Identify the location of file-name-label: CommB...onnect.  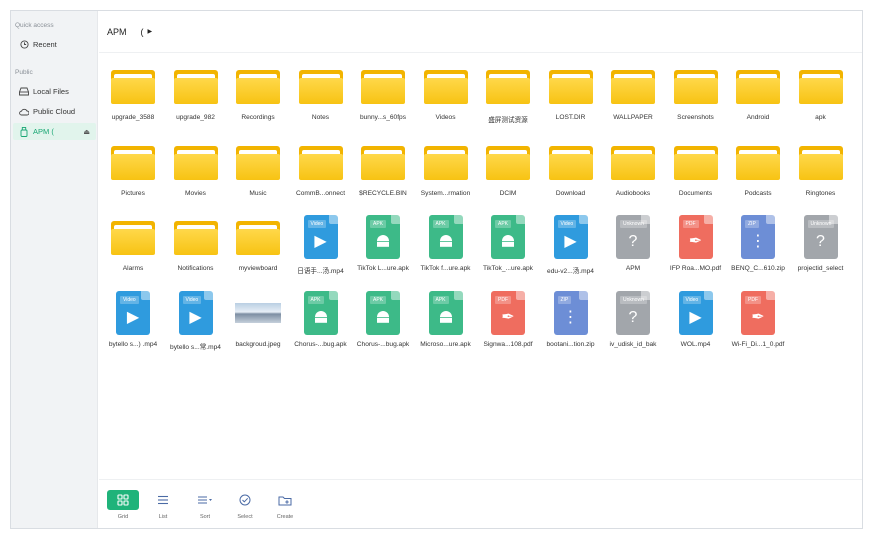
(320, 193).